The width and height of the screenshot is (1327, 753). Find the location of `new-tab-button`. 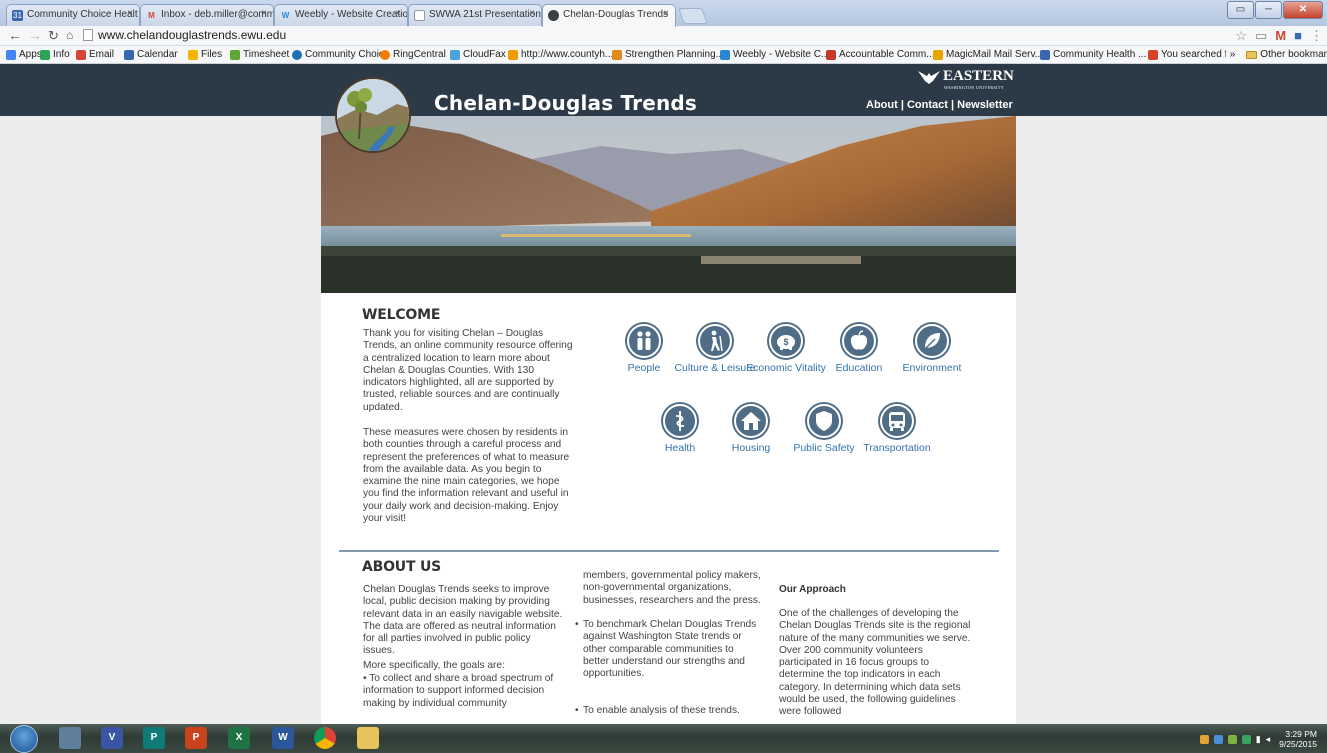

new-tab-button is located at coordinates (693, 16).